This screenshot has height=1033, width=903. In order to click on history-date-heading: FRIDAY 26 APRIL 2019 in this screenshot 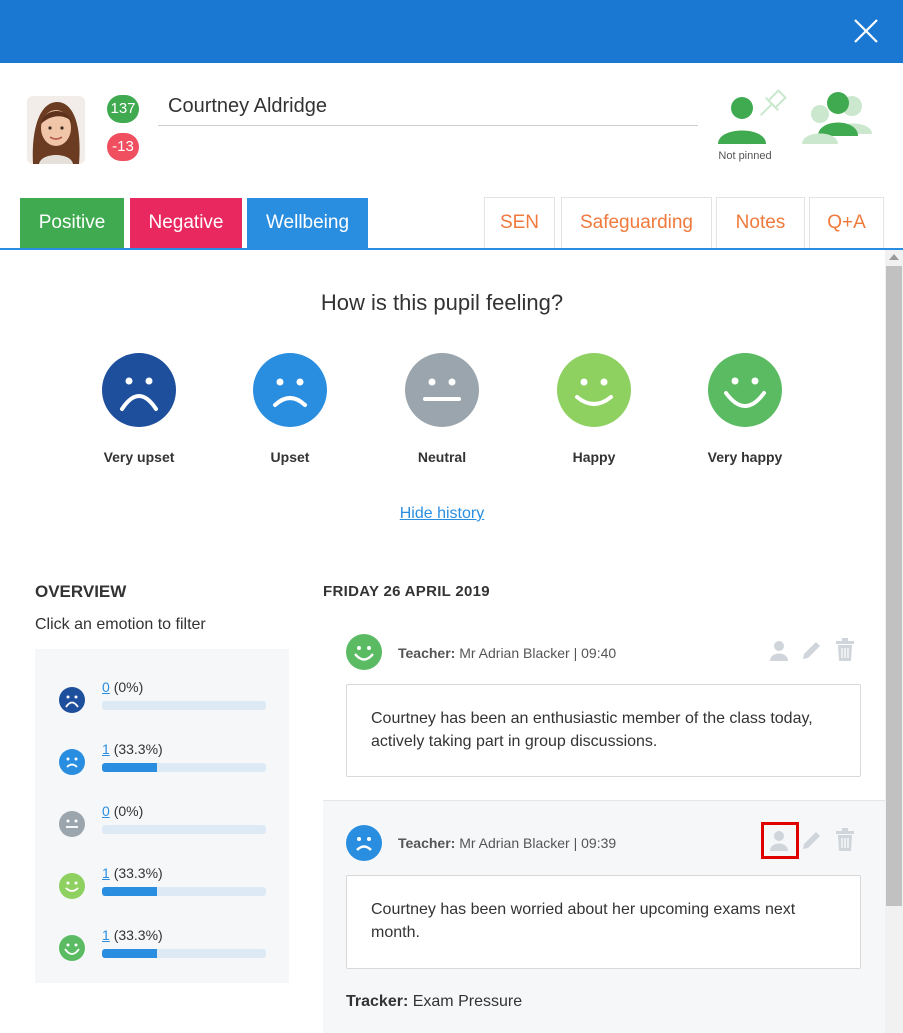, I will do `click(406, 591)`.